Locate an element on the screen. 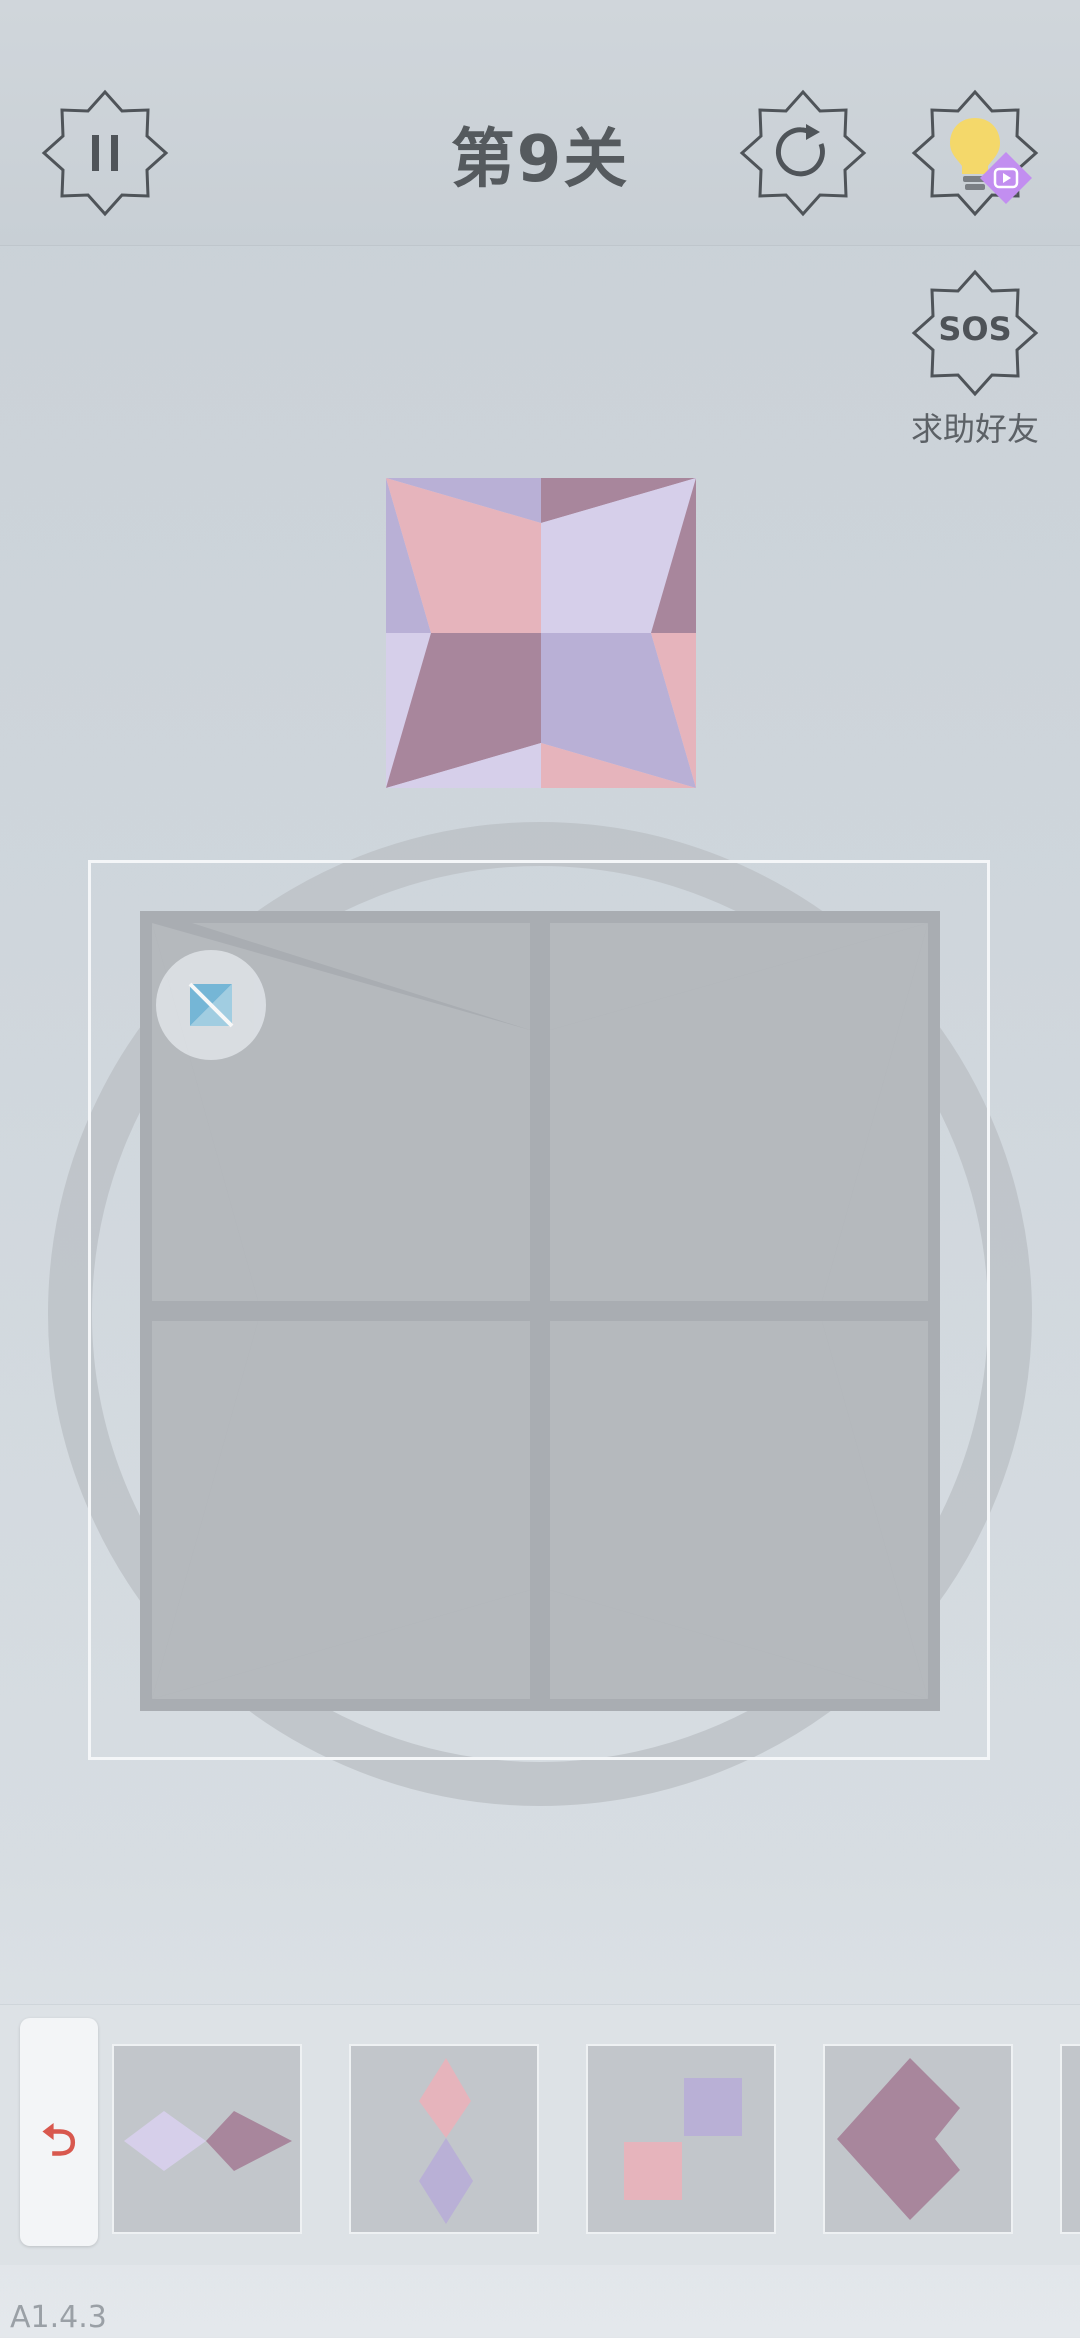 The image size is (1080, 2338). rotate-piece-icon is located at coordinates (211, 1005).